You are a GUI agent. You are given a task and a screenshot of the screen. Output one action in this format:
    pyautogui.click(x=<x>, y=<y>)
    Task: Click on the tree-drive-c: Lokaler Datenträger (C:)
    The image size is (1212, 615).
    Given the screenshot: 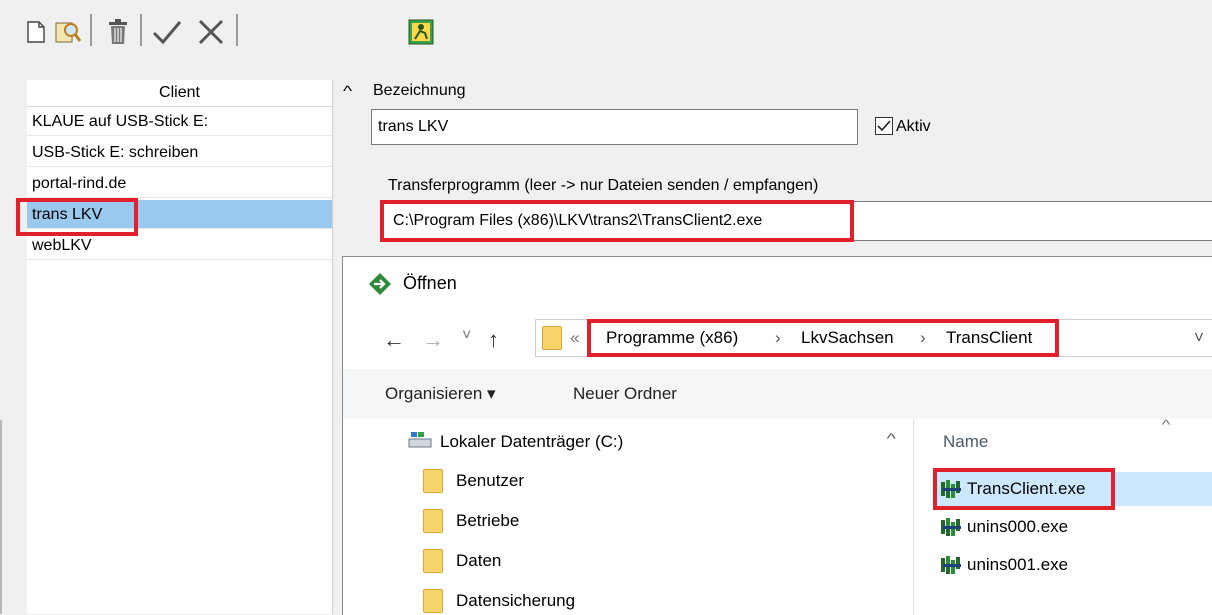 What is the action you would take?
    pyautogui.click(x=531, y=442)
    